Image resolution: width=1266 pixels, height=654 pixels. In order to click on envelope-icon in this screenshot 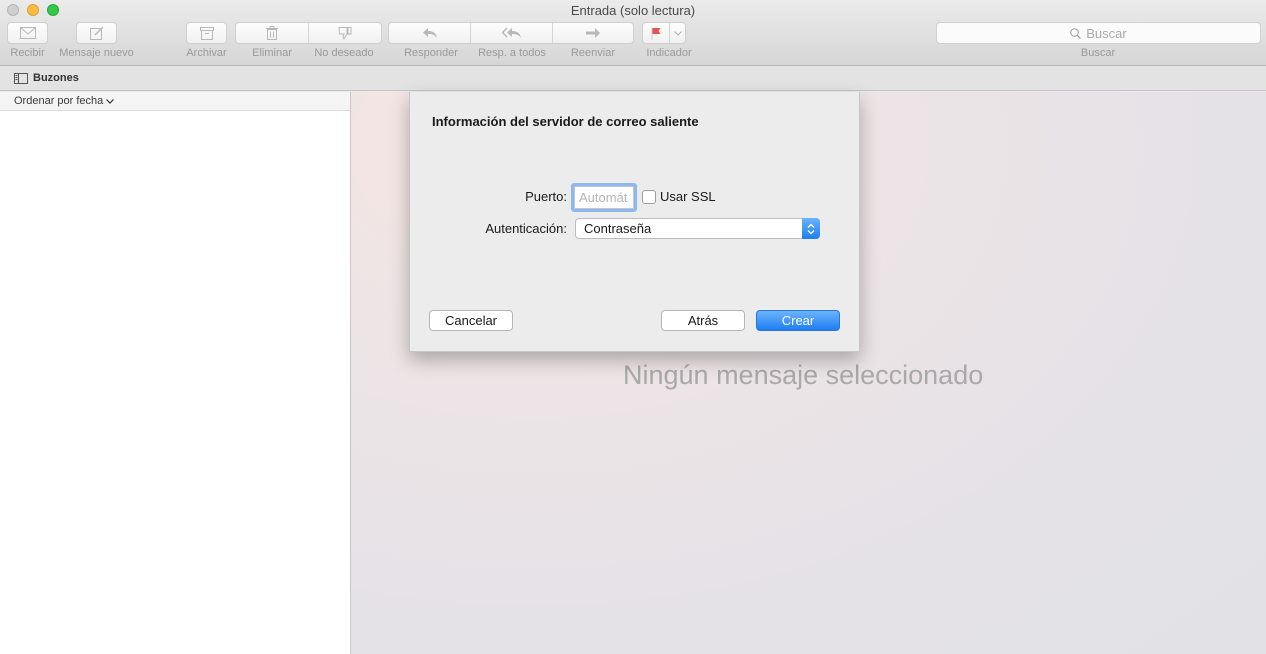, I will do `click(27, 33)`.